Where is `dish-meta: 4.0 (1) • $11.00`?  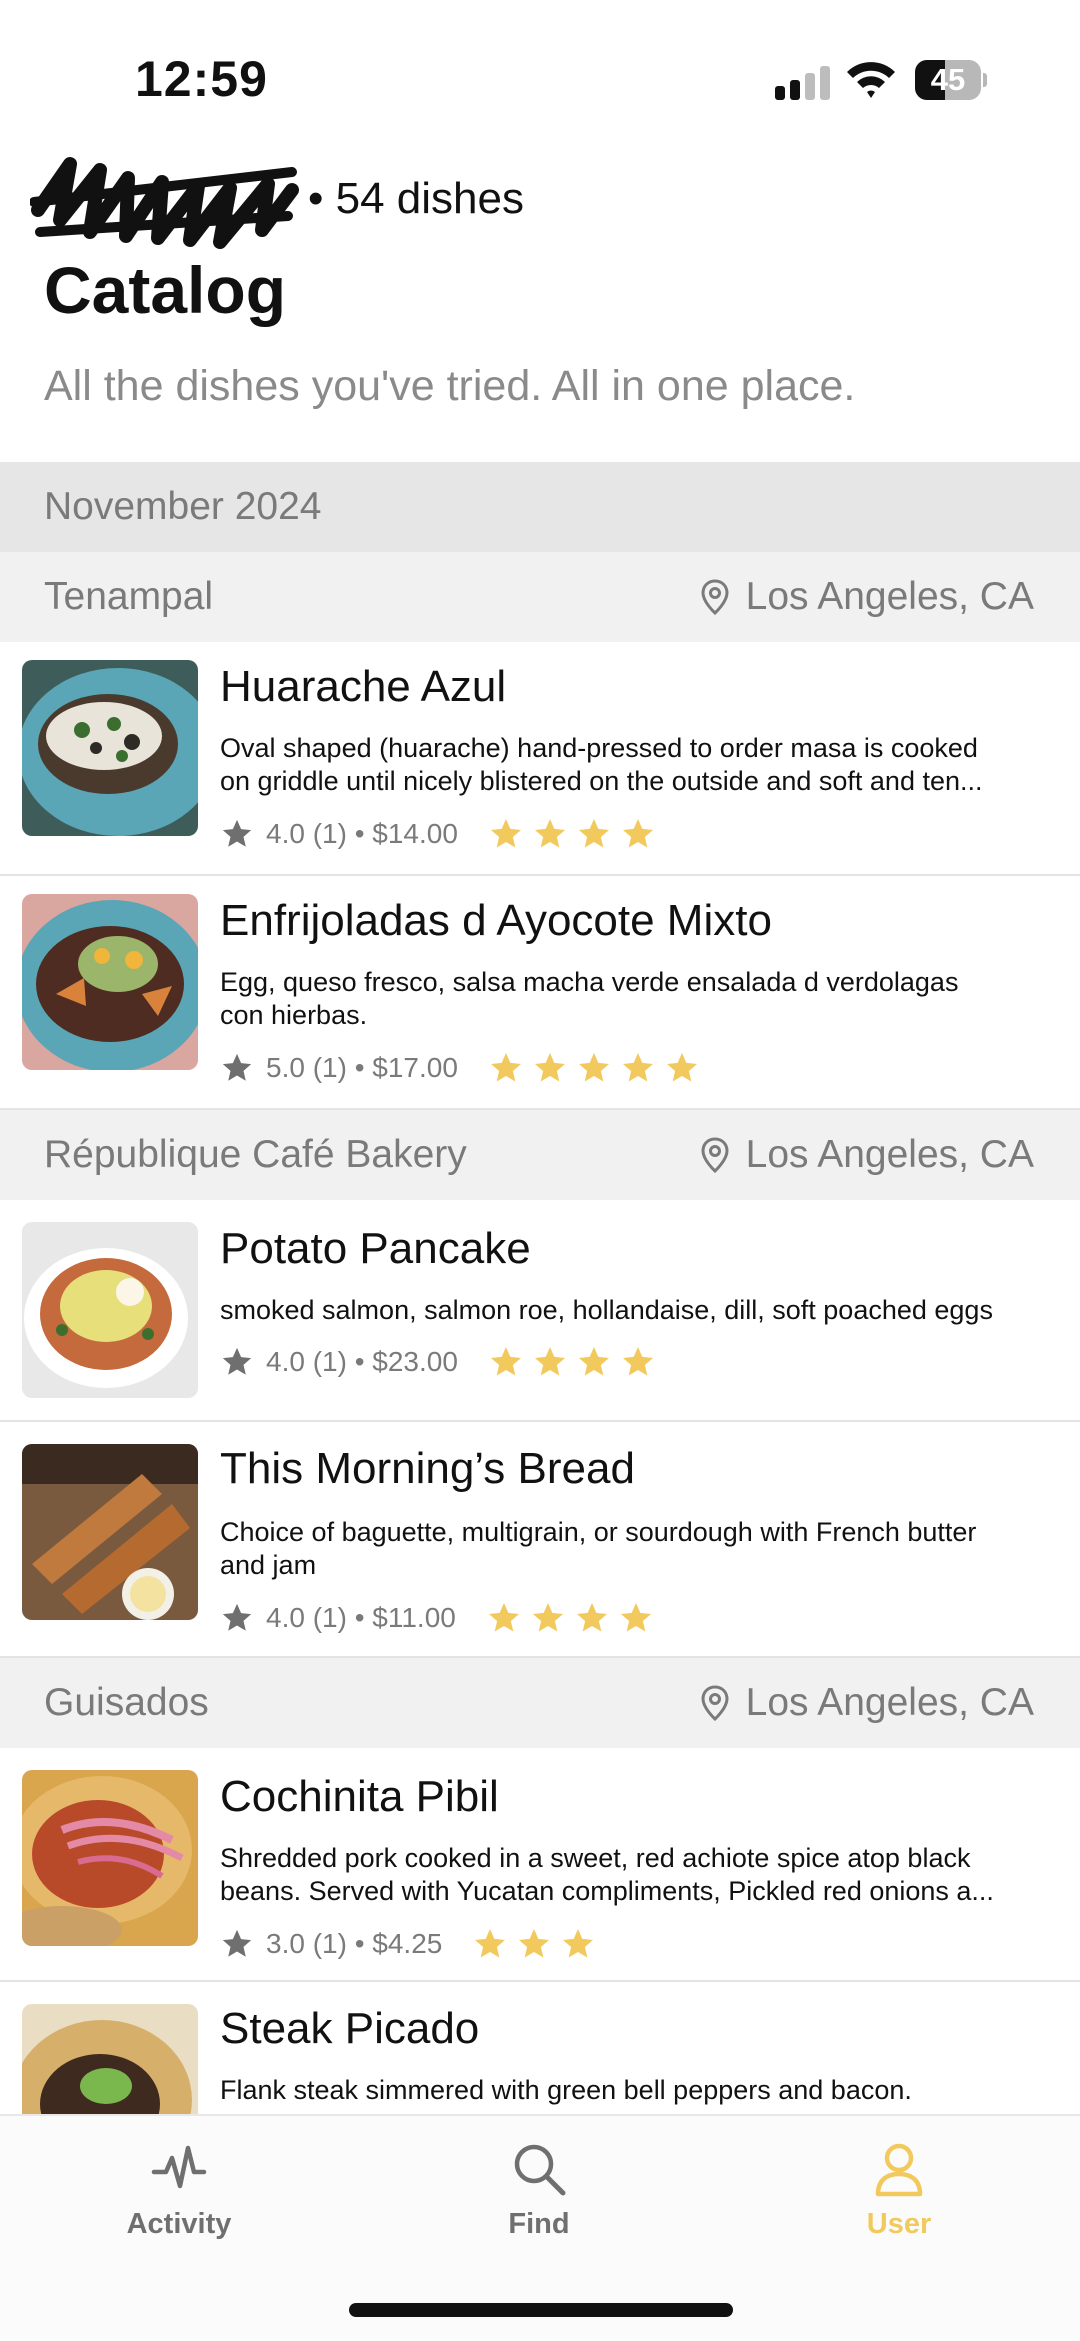 dish-meta: 4.0 (1) • $11.00 is located at coordinates (441, 1618).